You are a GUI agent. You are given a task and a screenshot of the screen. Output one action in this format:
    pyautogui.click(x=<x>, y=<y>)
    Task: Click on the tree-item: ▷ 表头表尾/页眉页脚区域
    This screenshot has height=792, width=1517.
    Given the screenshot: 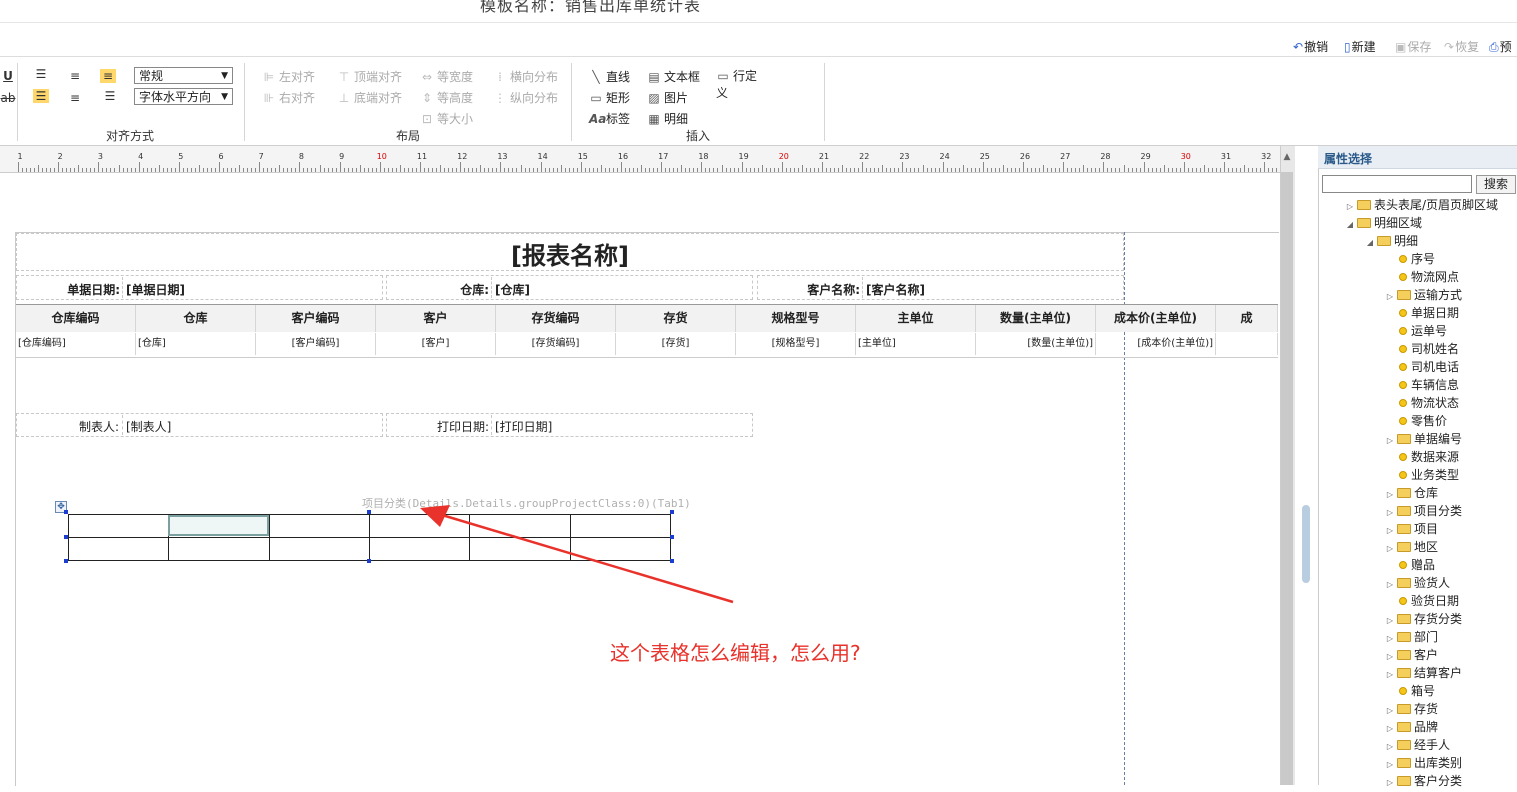 What is the action you would take?
    pyautogui.click(x=1421, y=205)
    